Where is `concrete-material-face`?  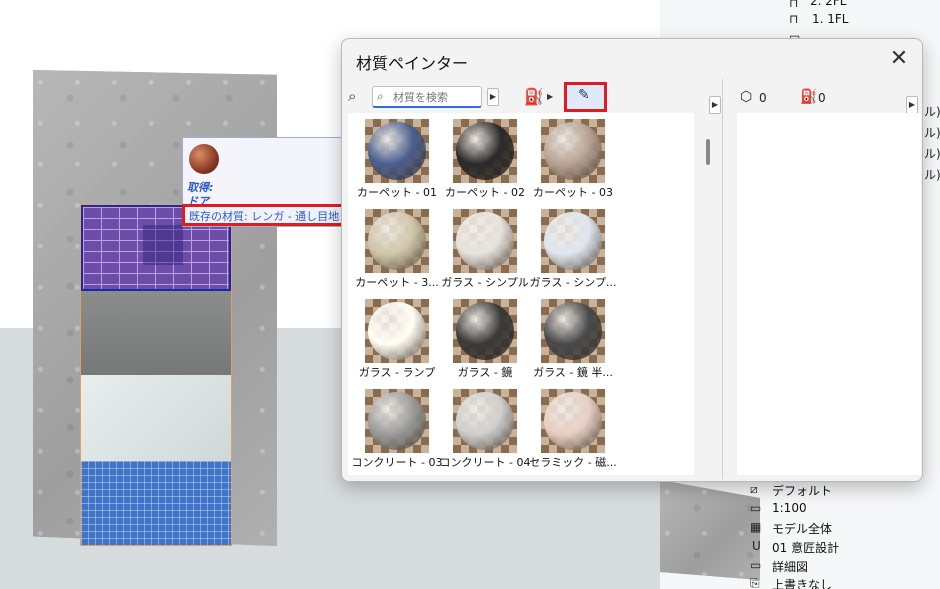 concrete-material-face is located at coordinates (156, 333).